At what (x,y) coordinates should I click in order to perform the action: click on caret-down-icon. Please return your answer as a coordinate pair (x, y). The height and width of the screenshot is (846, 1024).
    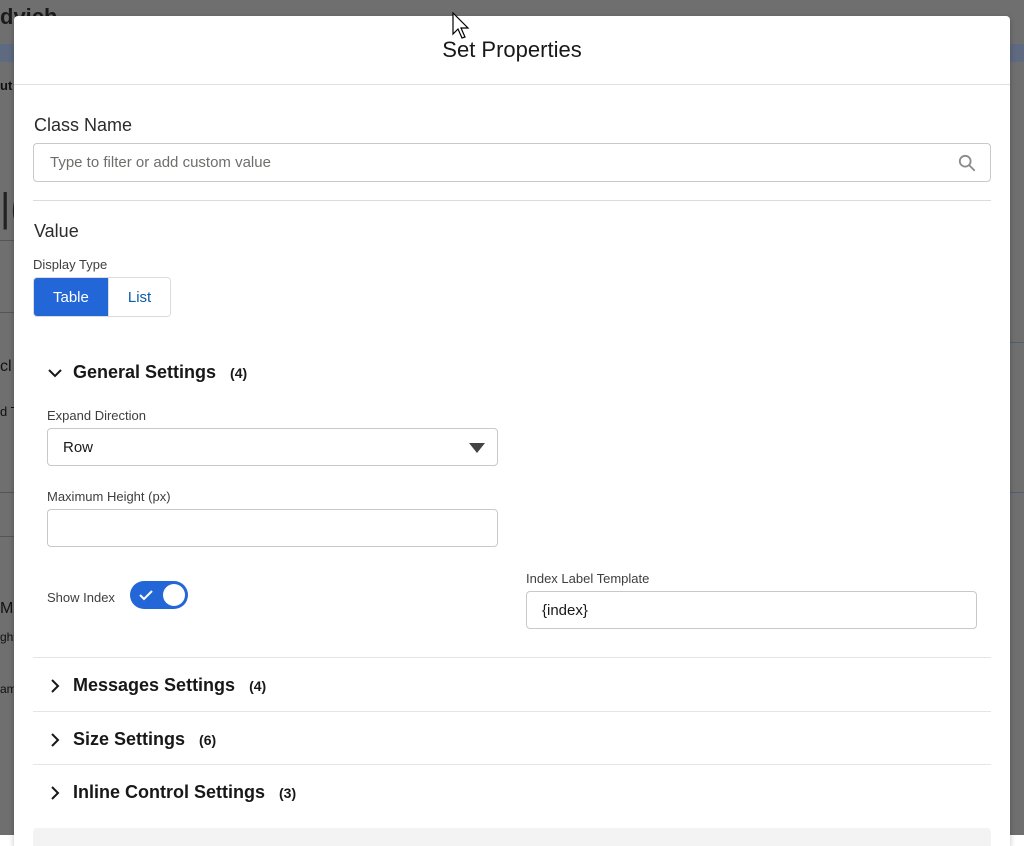
    Looking at the image, I should click on (477, 448).